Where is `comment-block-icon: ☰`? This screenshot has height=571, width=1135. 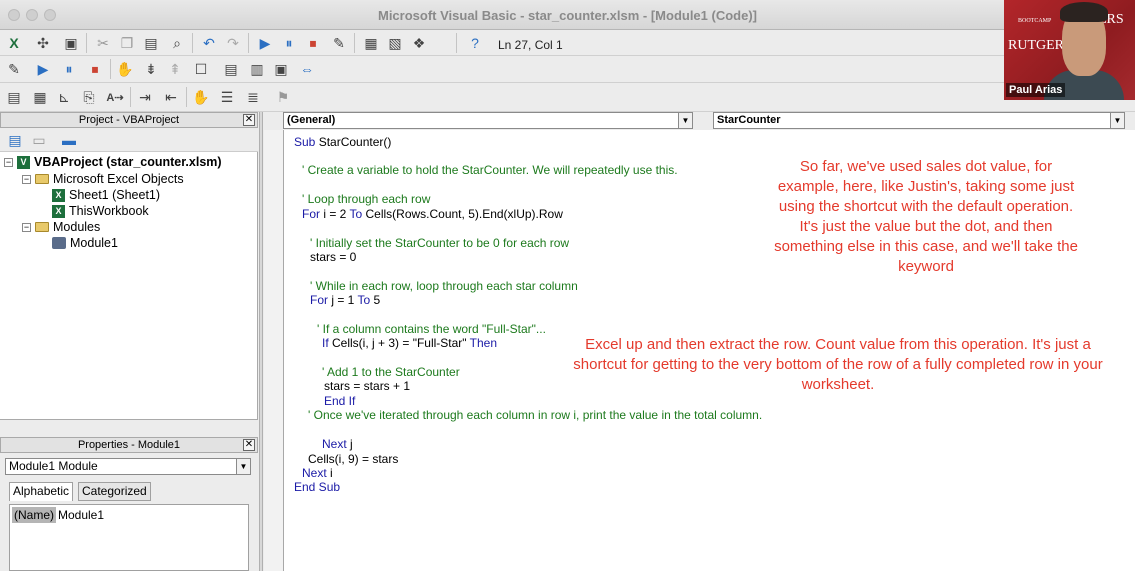 comment-block-icon: ☰ is located at coordinates (227, 97).